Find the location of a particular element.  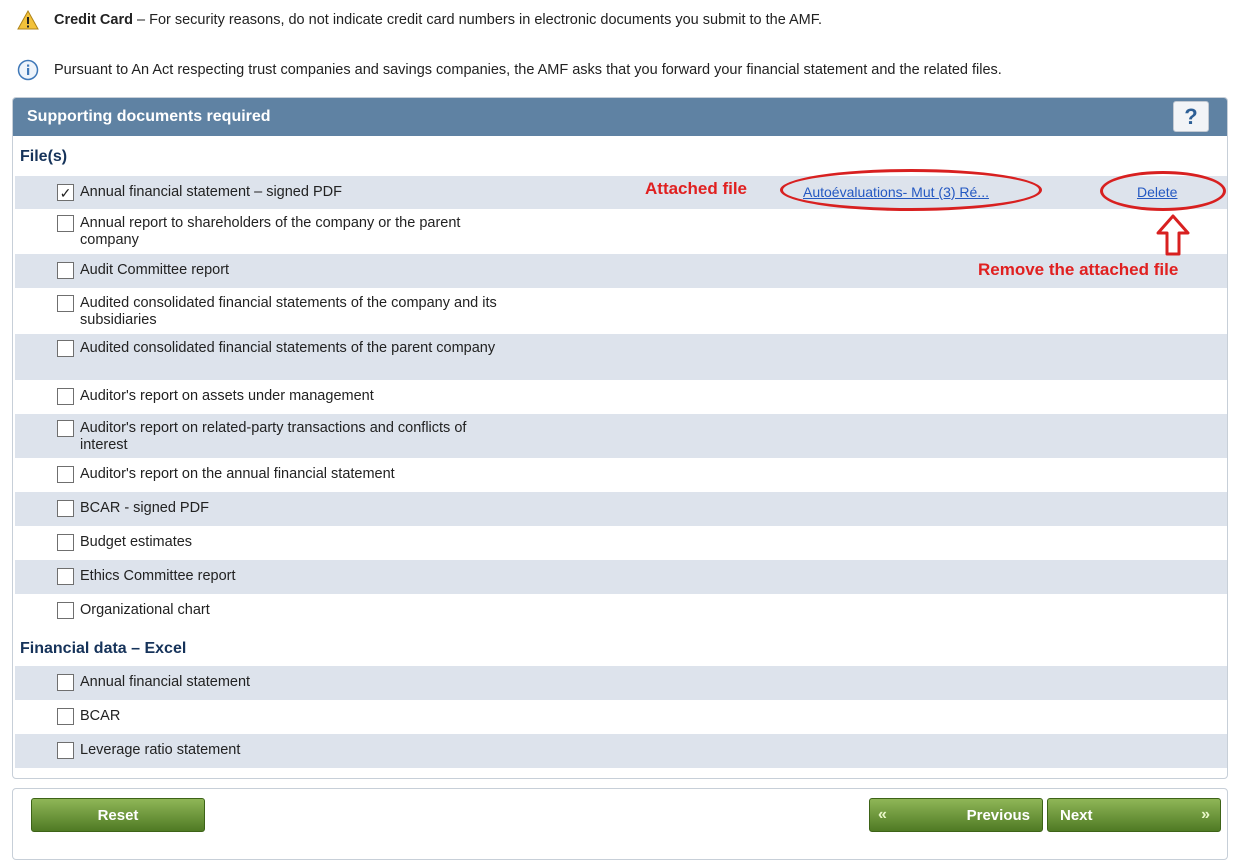

file-label: BCAR - signed PDF is located at coordinates (144, 508).